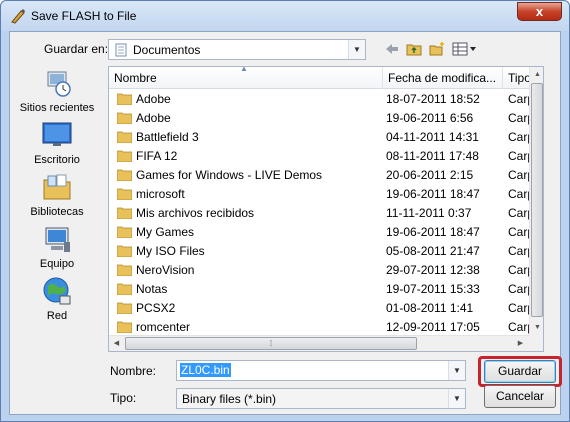 This screenshot has width=570, height=422. I want to click on horizontal-scroll-thumb: ⁞, so click(271, 343).